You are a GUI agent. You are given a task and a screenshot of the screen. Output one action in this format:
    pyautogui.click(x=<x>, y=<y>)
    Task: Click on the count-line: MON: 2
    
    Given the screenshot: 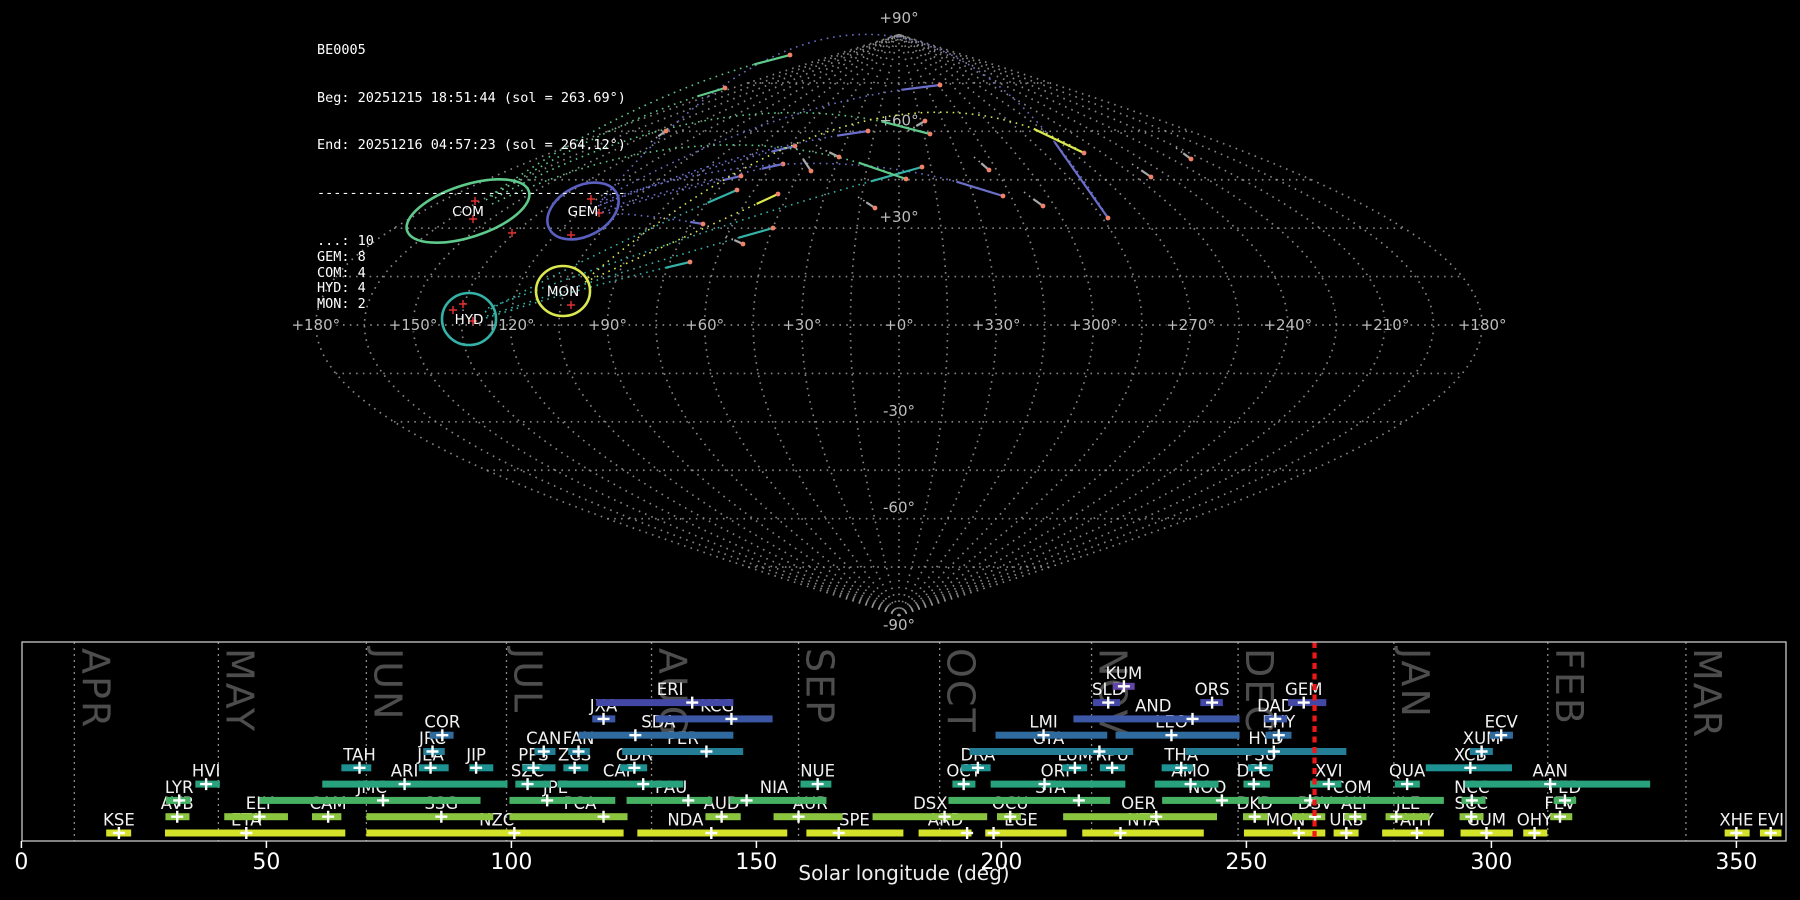 What is the action you would take?
    pyautogui.click(x=341, y=304)
    